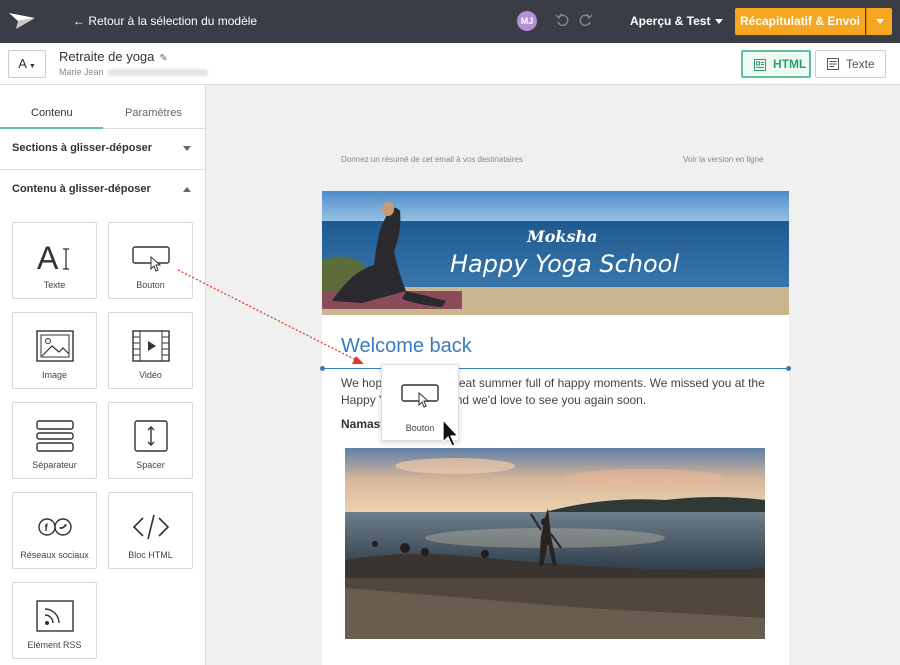 This screenshot has height=665, width=900. Describe the element at coordinates (150, 375) in the screenshot. I see `block-tile-label: Vidéo` at that location.